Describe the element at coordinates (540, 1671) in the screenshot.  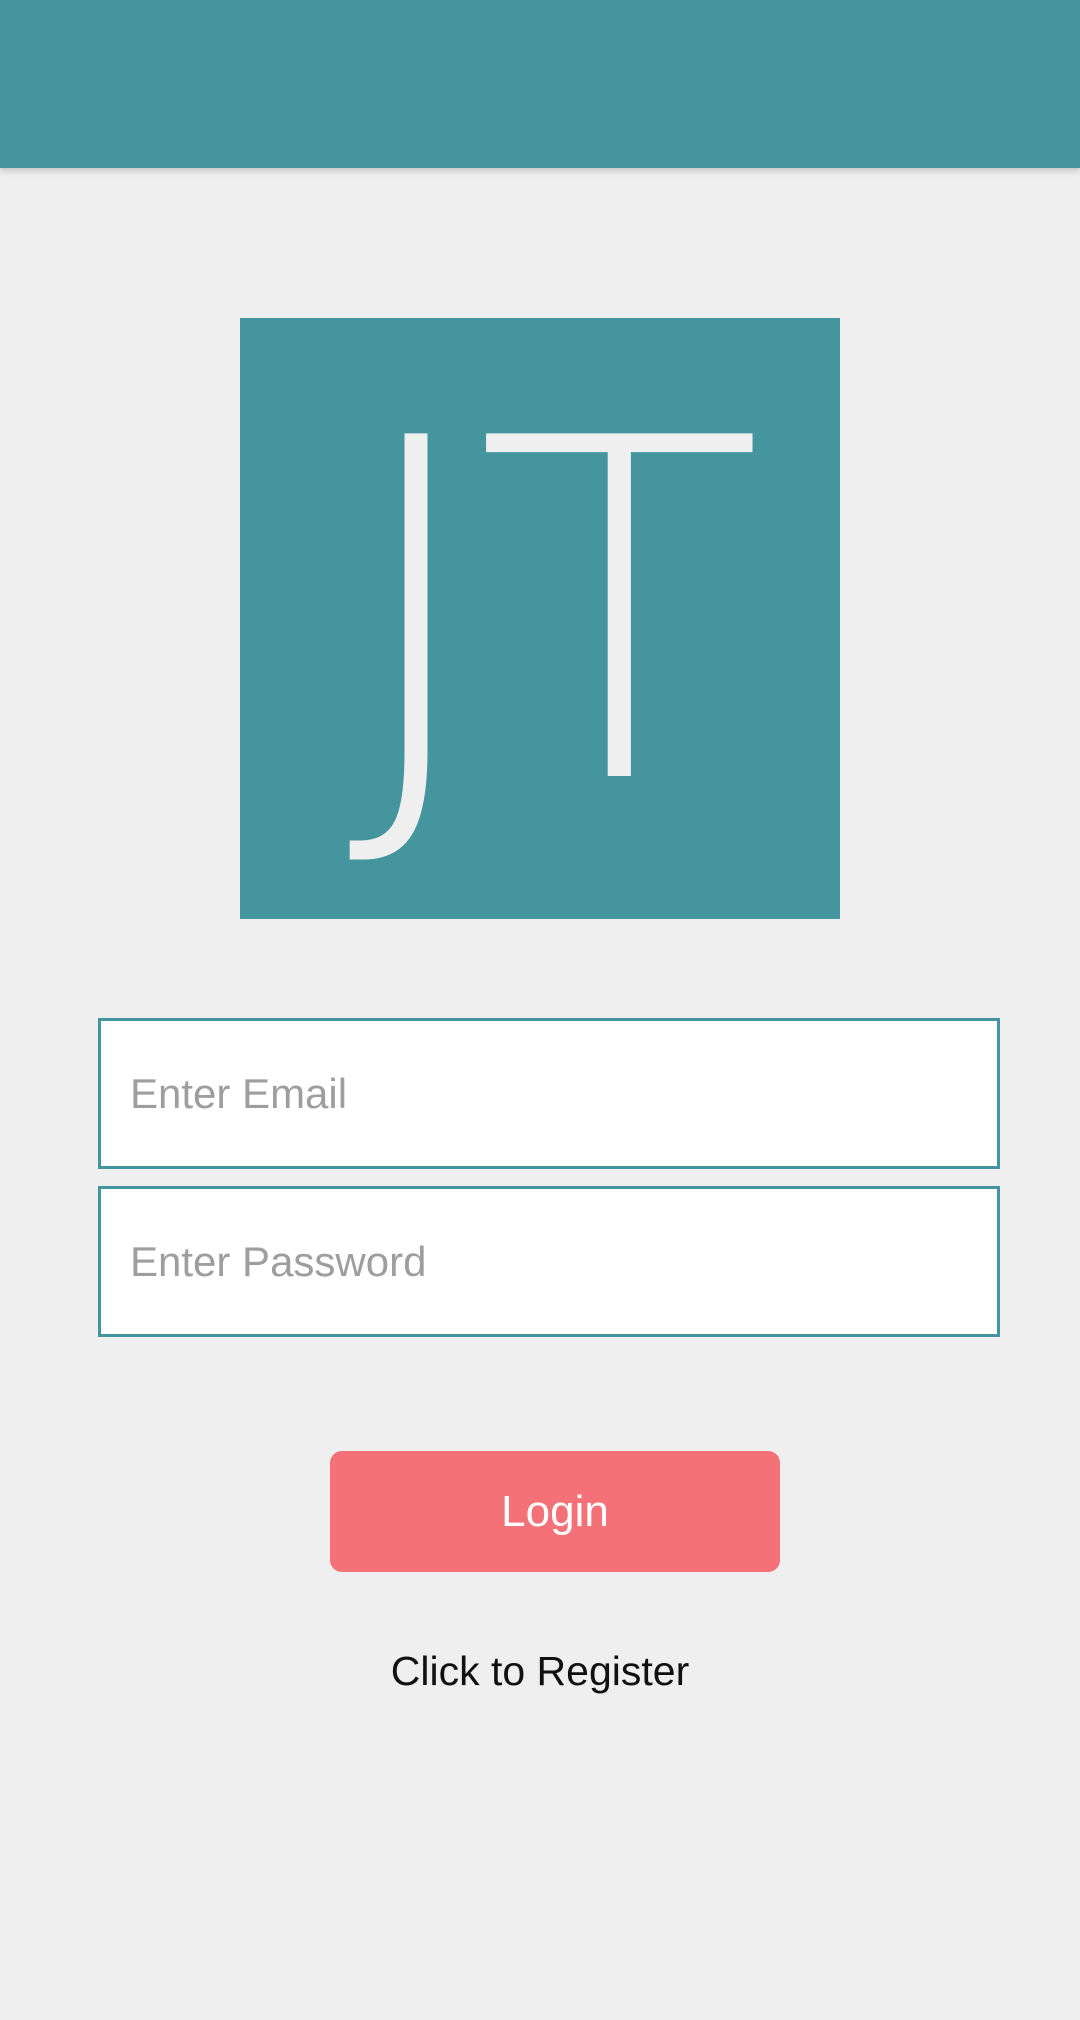
I see `register-link: Click to Register` at that location.